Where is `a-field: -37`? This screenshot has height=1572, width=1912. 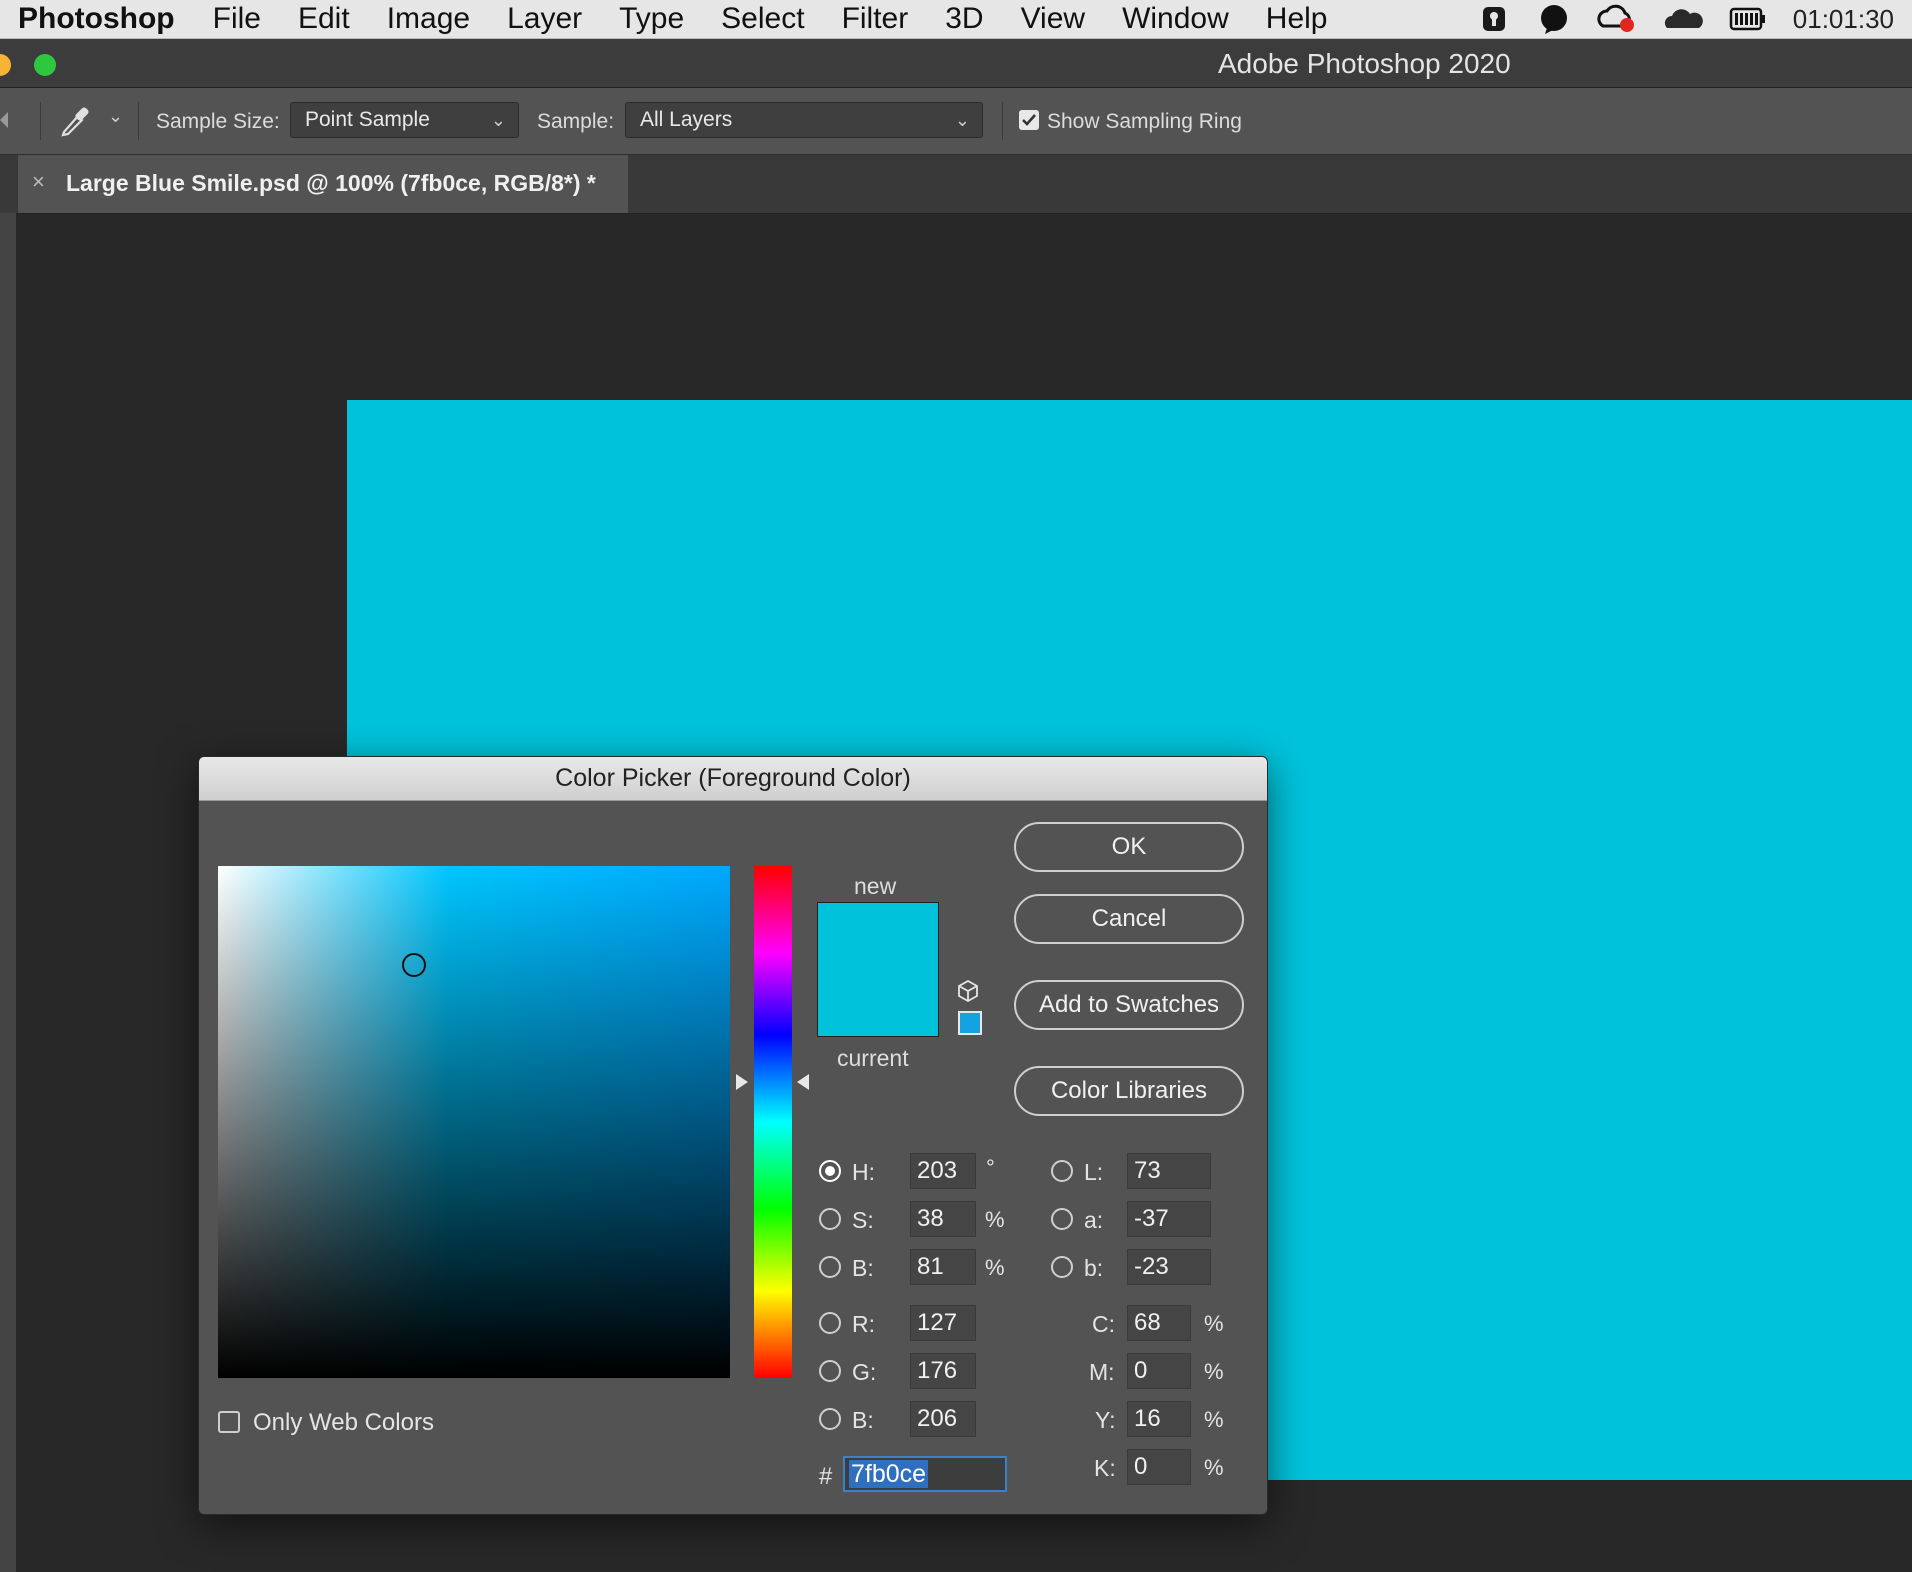
a-field: -37 is located at coordinates (1169, 1219).